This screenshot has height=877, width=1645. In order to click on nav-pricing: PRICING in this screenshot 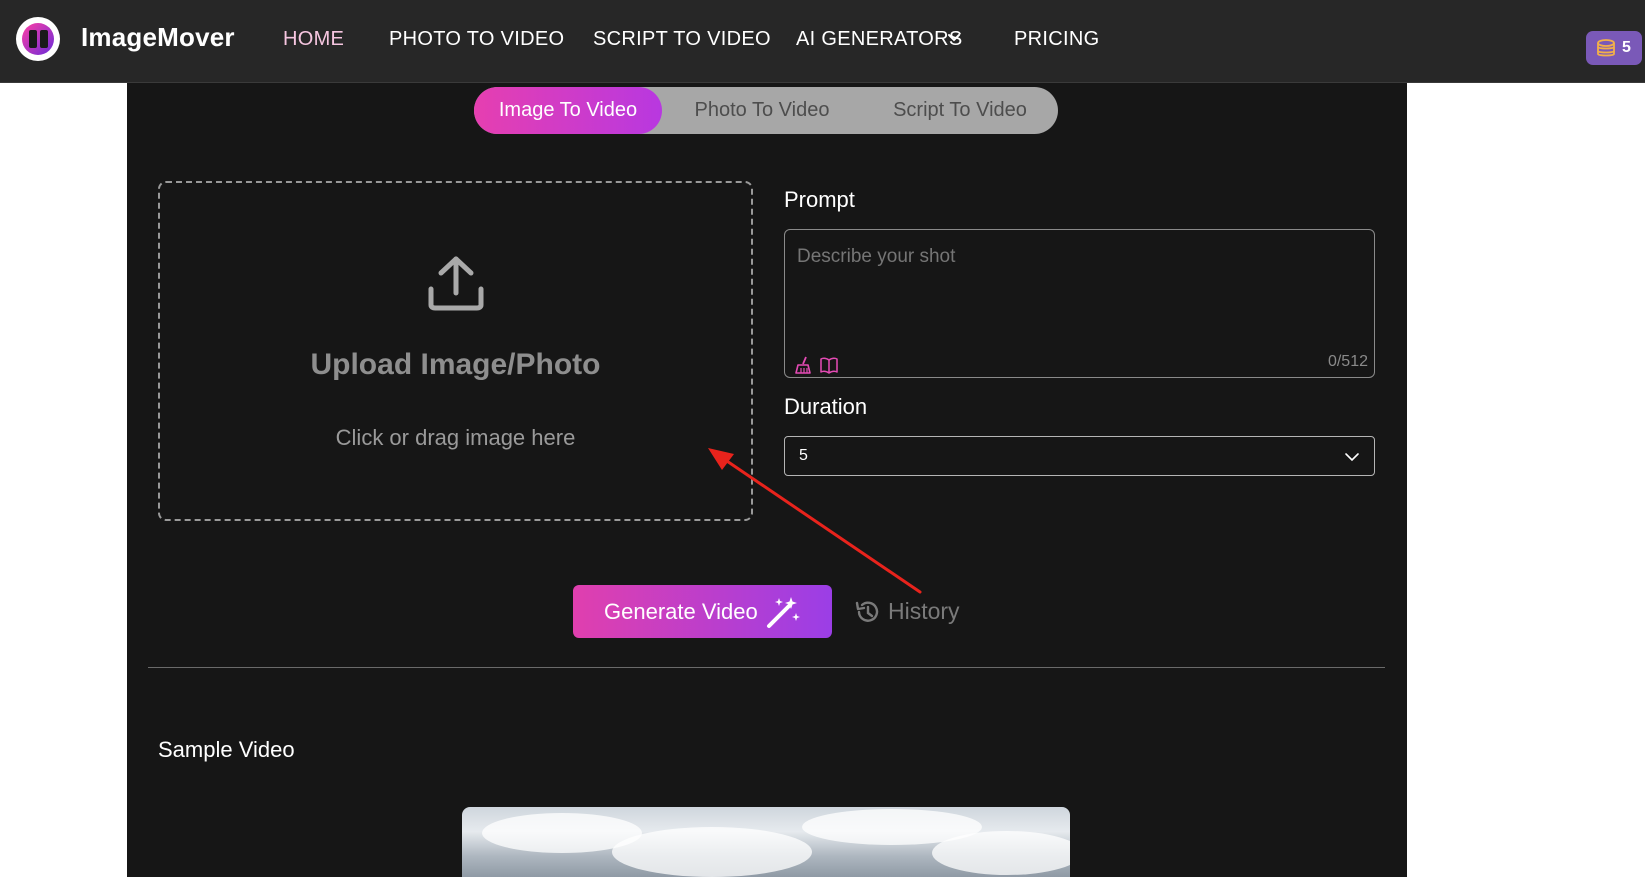, I will do `click(1056, 39)`.